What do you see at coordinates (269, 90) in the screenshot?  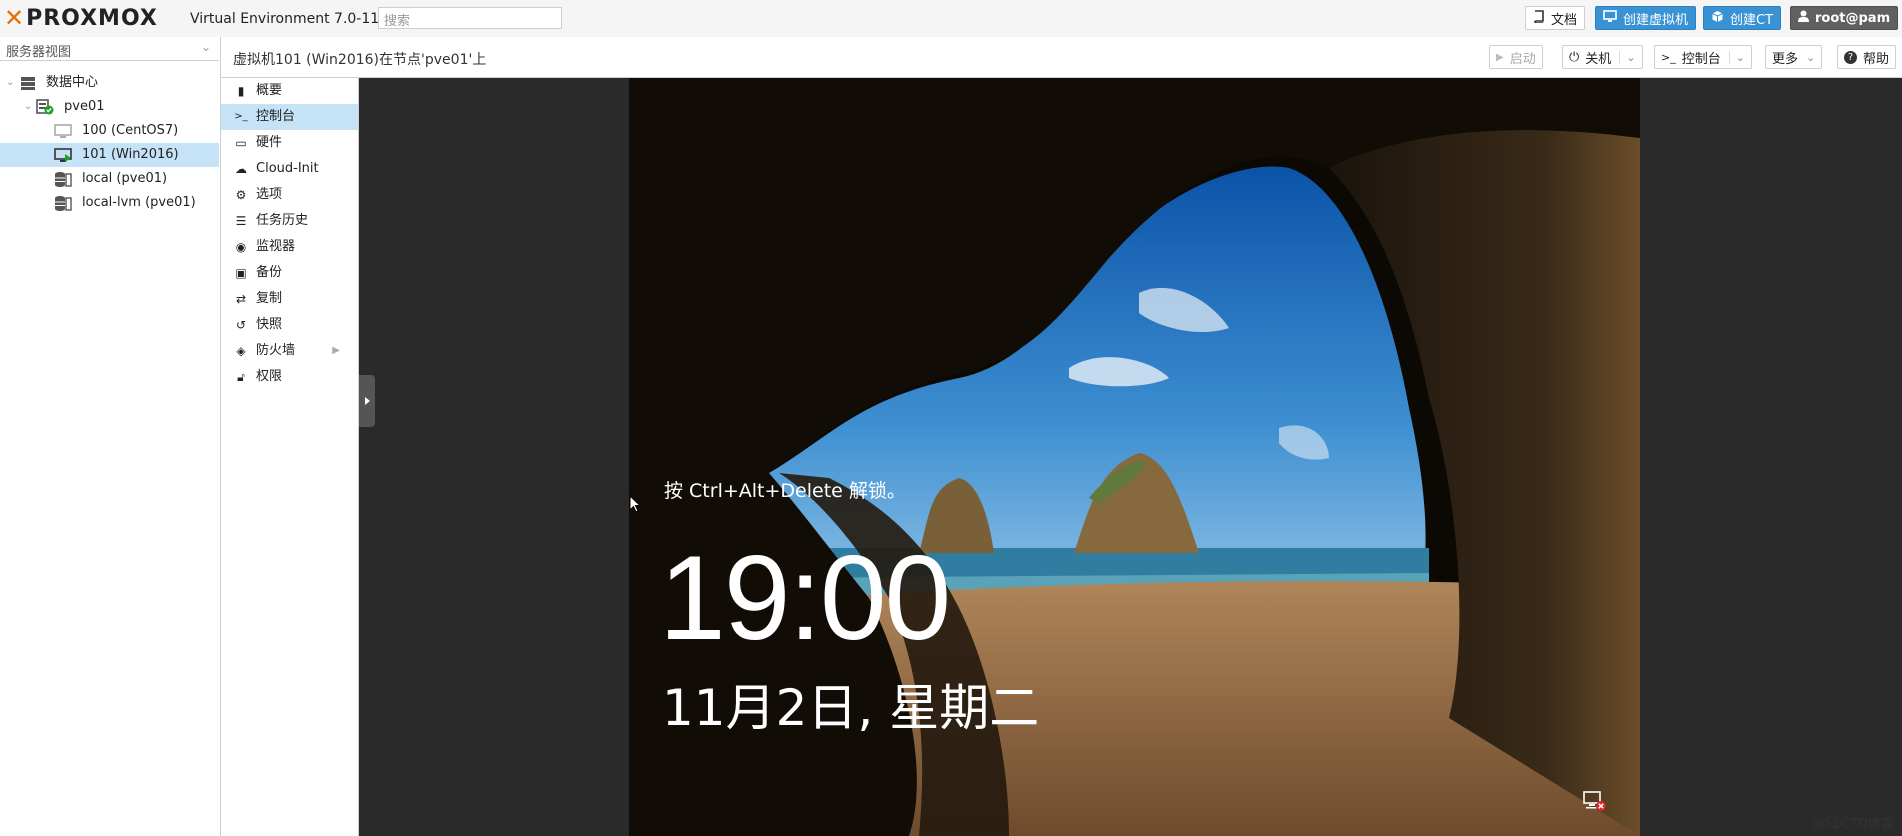 I see `menu-item-label: 概要` at bounding box center [269, 90].